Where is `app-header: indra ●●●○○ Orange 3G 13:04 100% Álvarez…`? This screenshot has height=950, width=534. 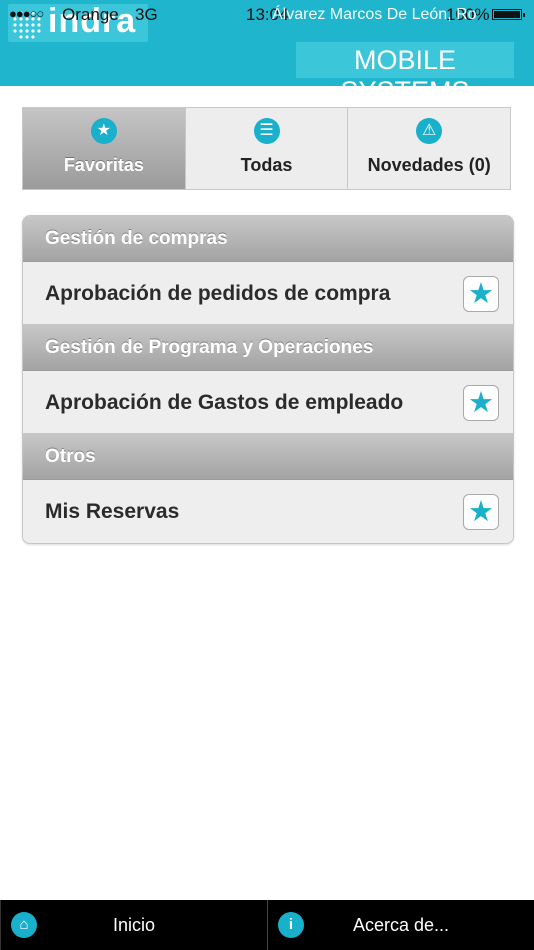
app-header: indra ●●●○○ Orange 3G 13:04 100% Álvarez… is located at coordinates (267, 53).